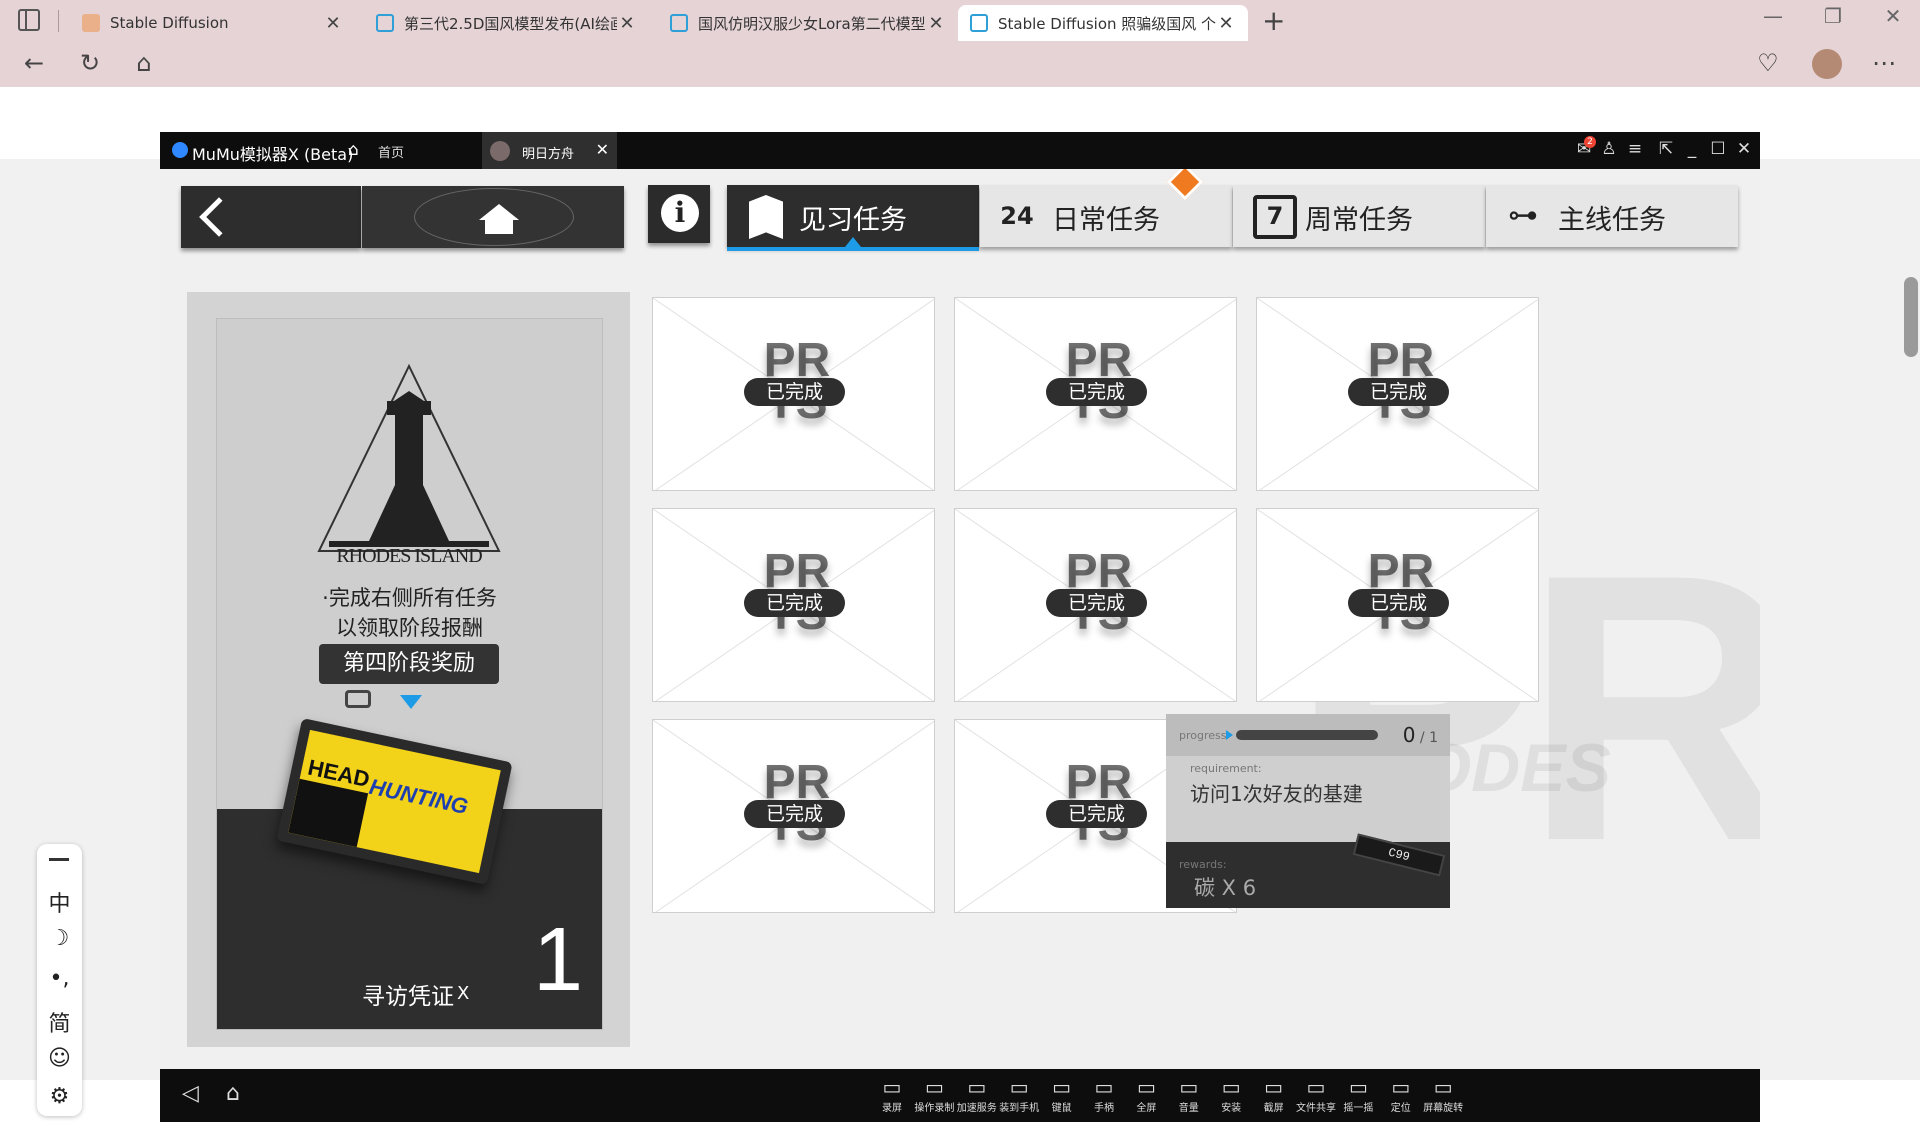  What do you see at coordinates (853, 249) in the screenshot?
I see `active-underline` at bounding box center [853, 249].